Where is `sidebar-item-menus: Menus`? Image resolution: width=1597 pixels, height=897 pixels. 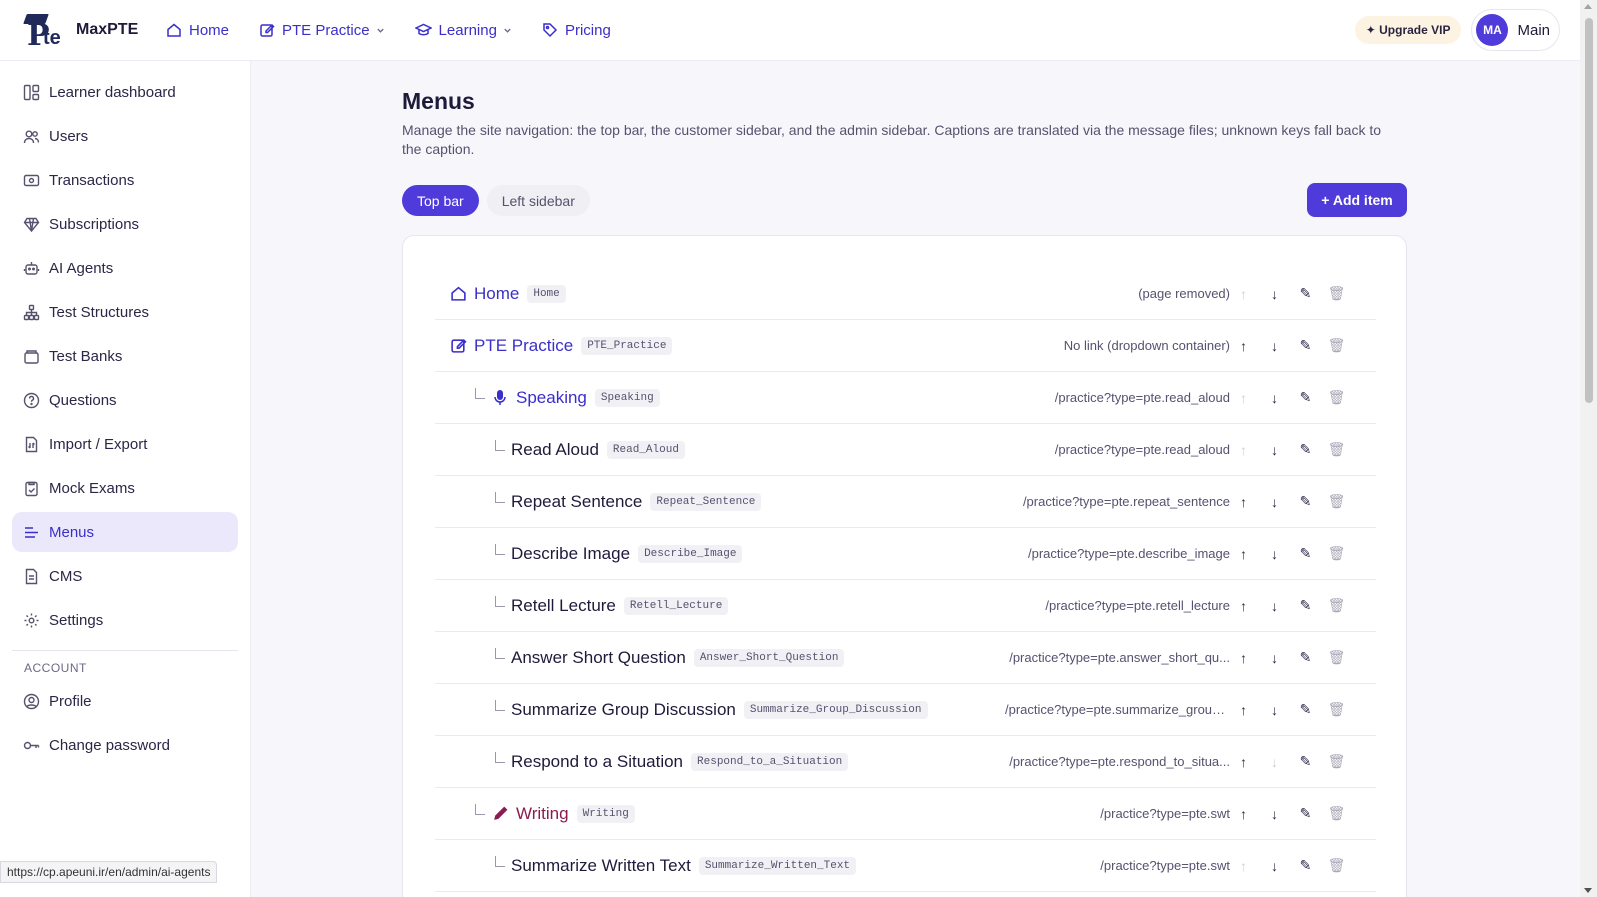
sidebar-item-menus: Menus is located at coordinates (125, 532).